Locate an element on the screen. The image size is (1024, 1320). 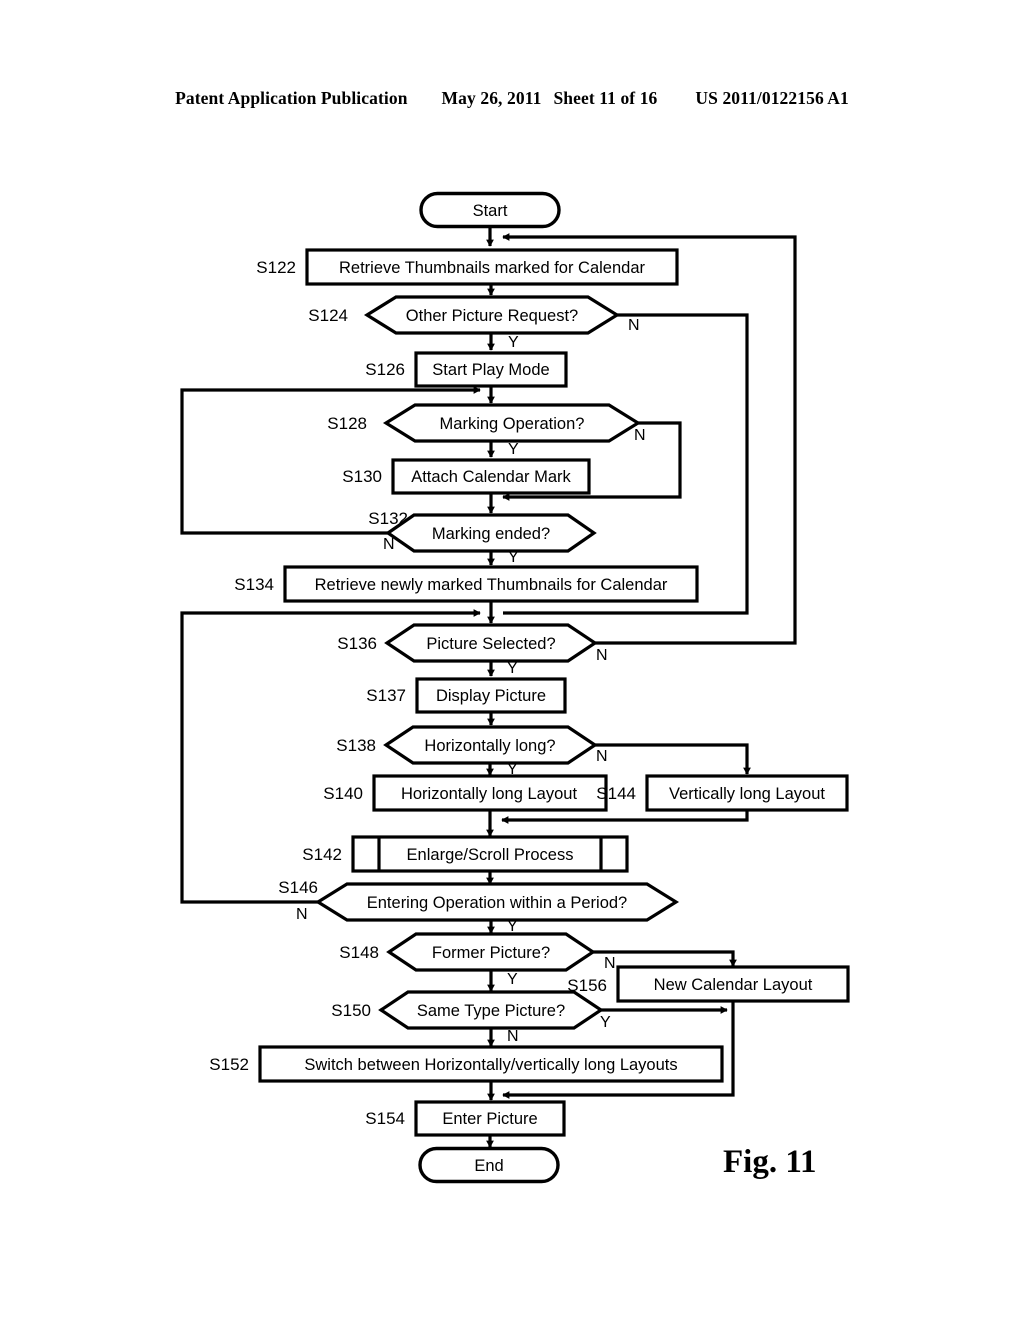
node-s144: S144 Vertically long Layout is located at coordinates (722, 793).